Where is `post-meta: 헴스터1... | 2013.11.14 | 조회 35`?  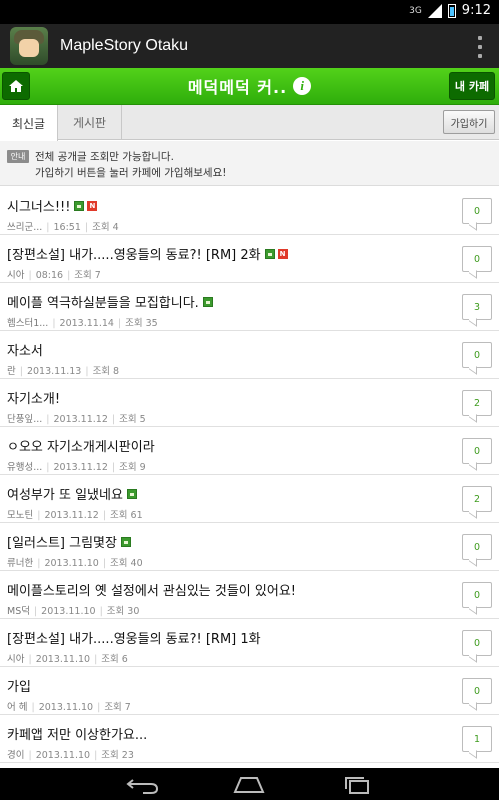
post-meta: 헴스터1... | 2013.11.14 | 조회 35 is located at coordinates (82, 322).